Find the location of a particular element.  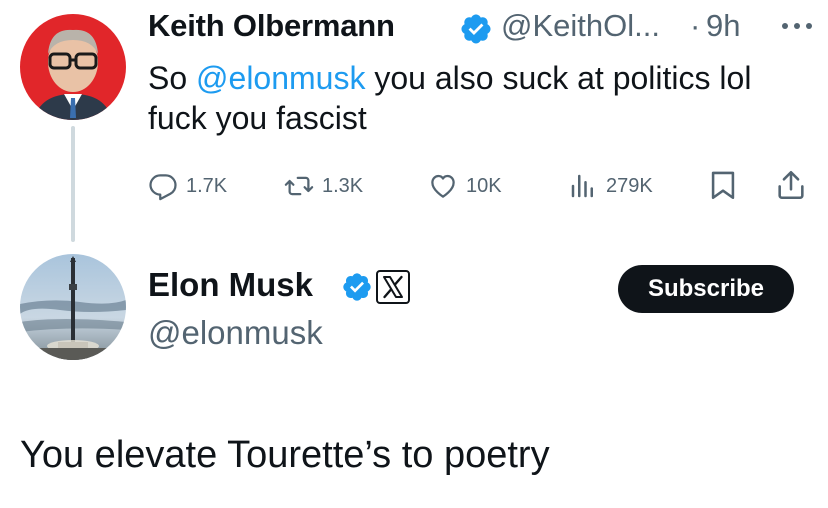

reply-icon is located at coordinates (163, 187).